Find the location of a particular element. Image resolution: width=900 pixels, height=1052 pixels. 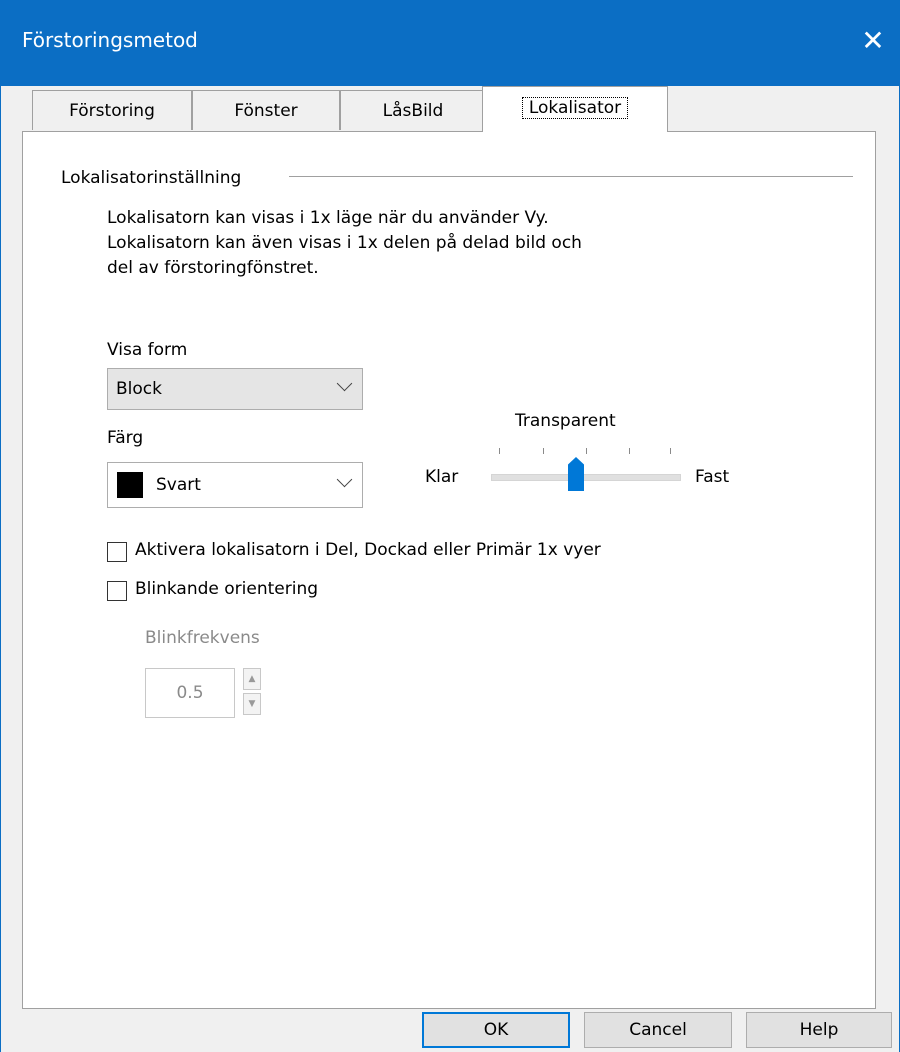

color-swatch is located at coordinates (130, 485).